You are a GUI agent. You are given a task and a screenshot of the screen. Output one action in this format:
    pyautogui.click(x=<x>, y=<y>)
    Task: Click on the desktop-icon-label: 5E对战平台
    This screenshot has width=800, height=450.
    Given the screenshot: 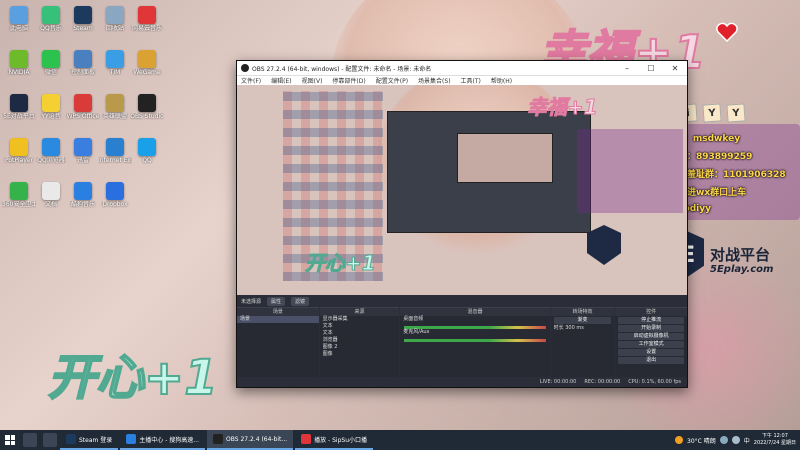 What is the action you would take?
    pyautogui.click(x=19, y=116)
    